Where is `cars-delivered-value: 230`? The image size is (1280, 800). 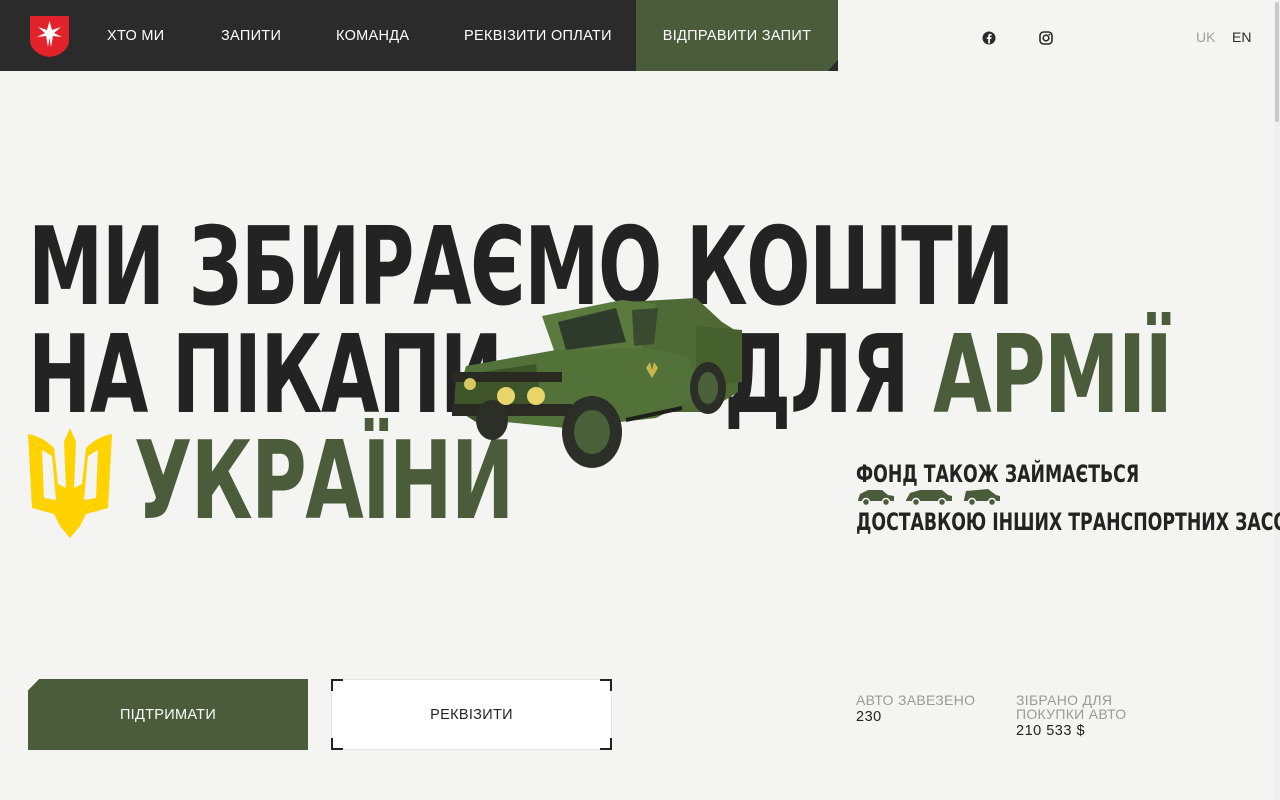
cars-delivered-value: 230 is located at coordinates (869, 717).